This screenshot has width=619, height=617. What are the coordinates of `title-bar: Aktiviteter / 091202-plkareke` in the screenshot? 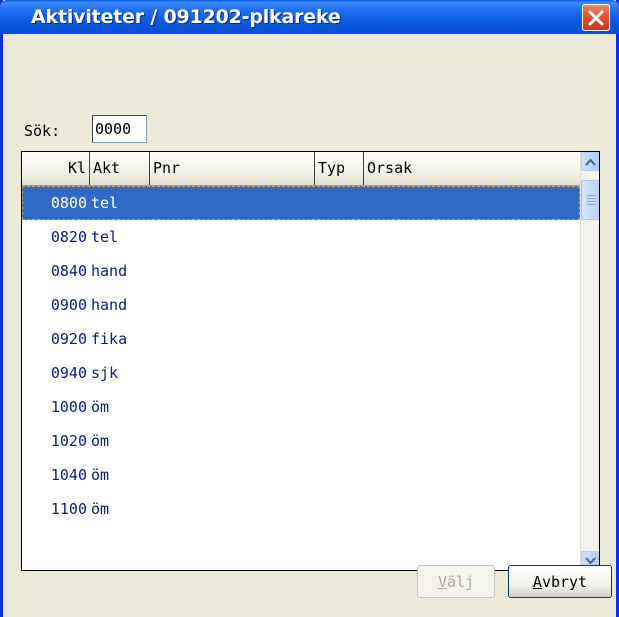 It's located at (309, 17).